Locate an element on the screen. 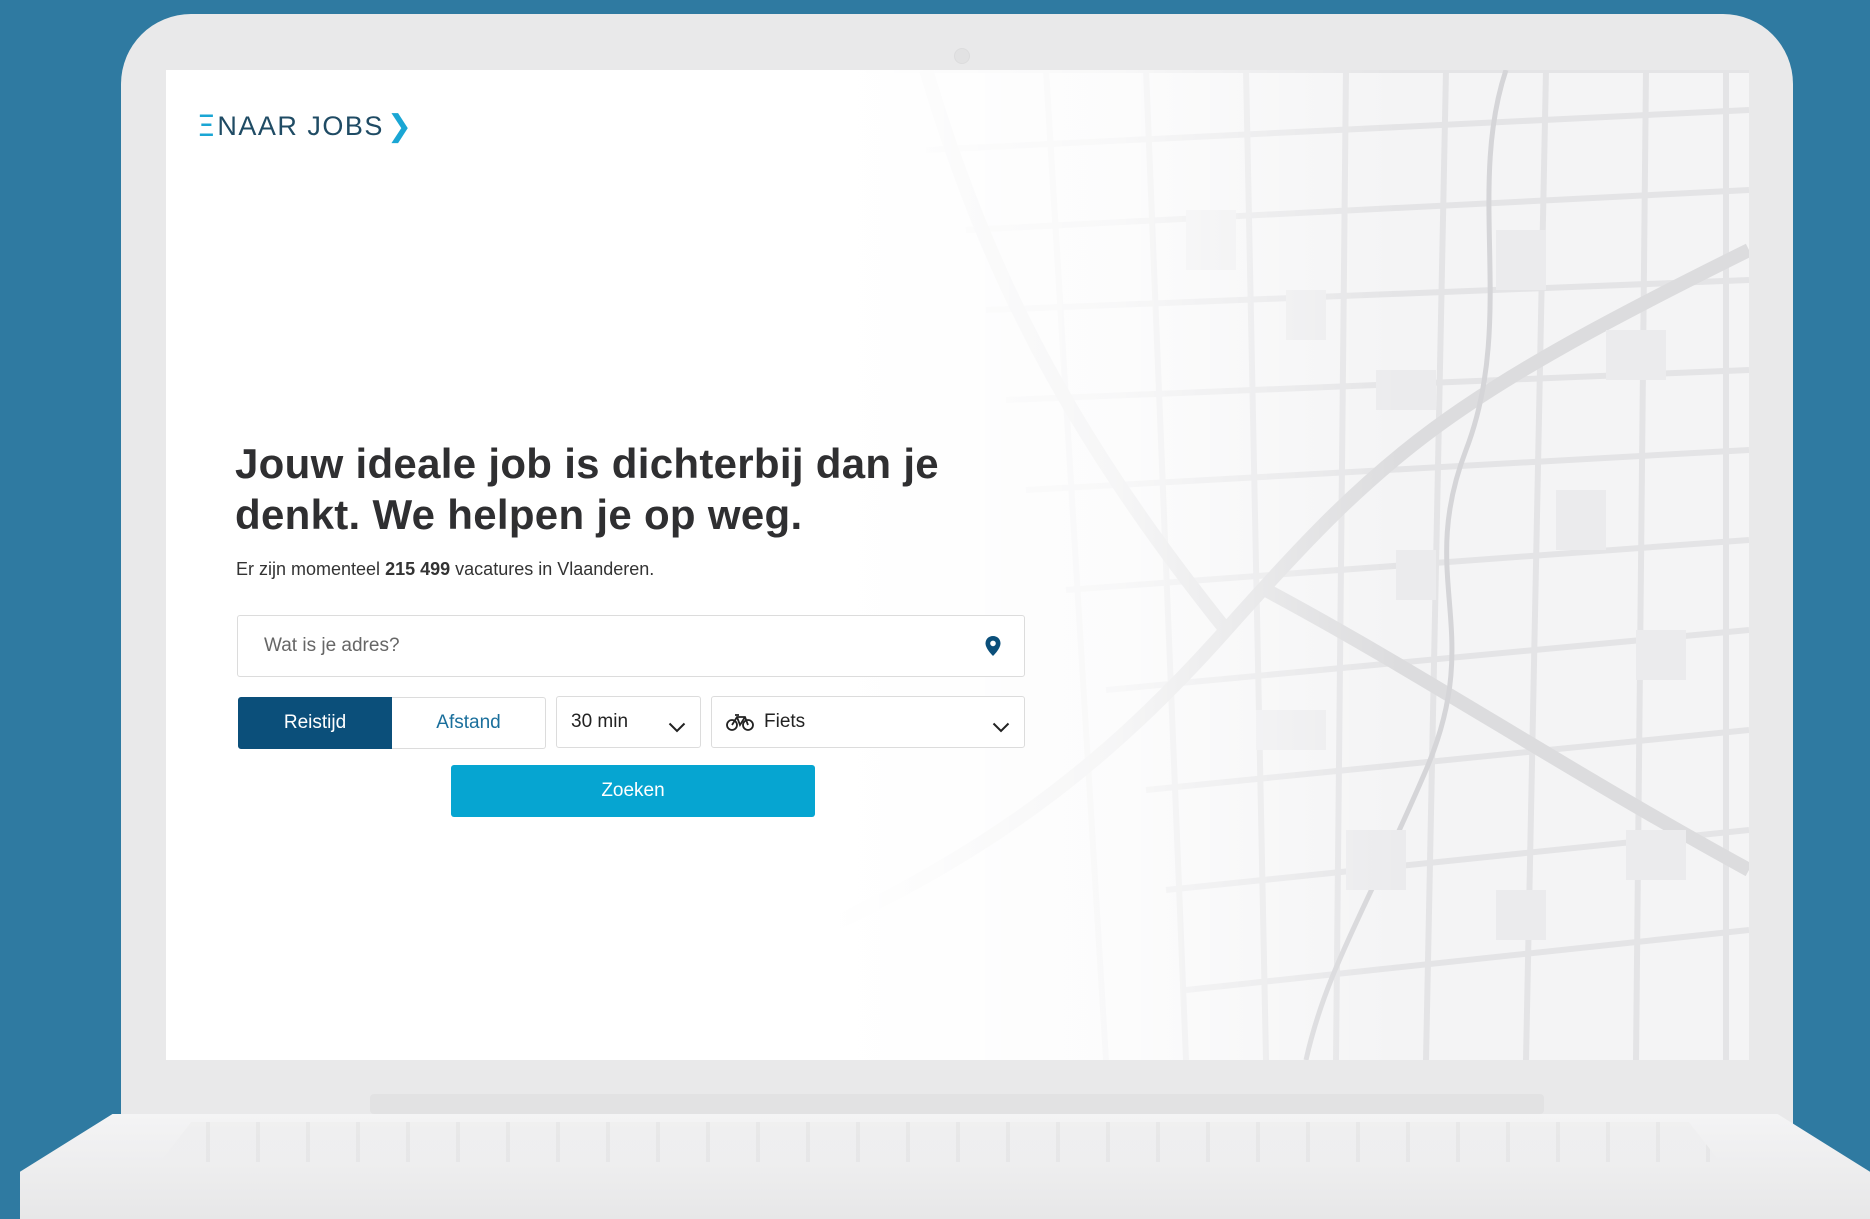 This screenshot has width=1870, height=1219. subline-suffix: vacatures in Vlaanderen. is located at coordinates (555, 569).